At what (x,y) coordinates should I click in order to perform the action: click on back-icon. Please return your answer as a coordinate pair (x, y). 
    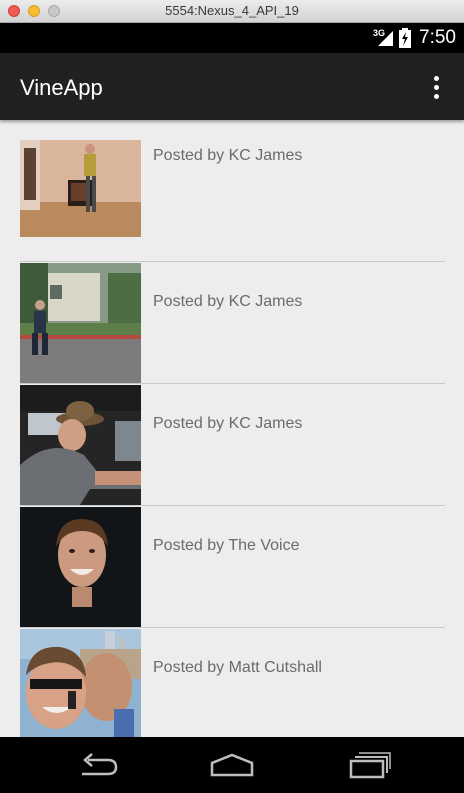
    Looking at the image, I should click on (98, 765).